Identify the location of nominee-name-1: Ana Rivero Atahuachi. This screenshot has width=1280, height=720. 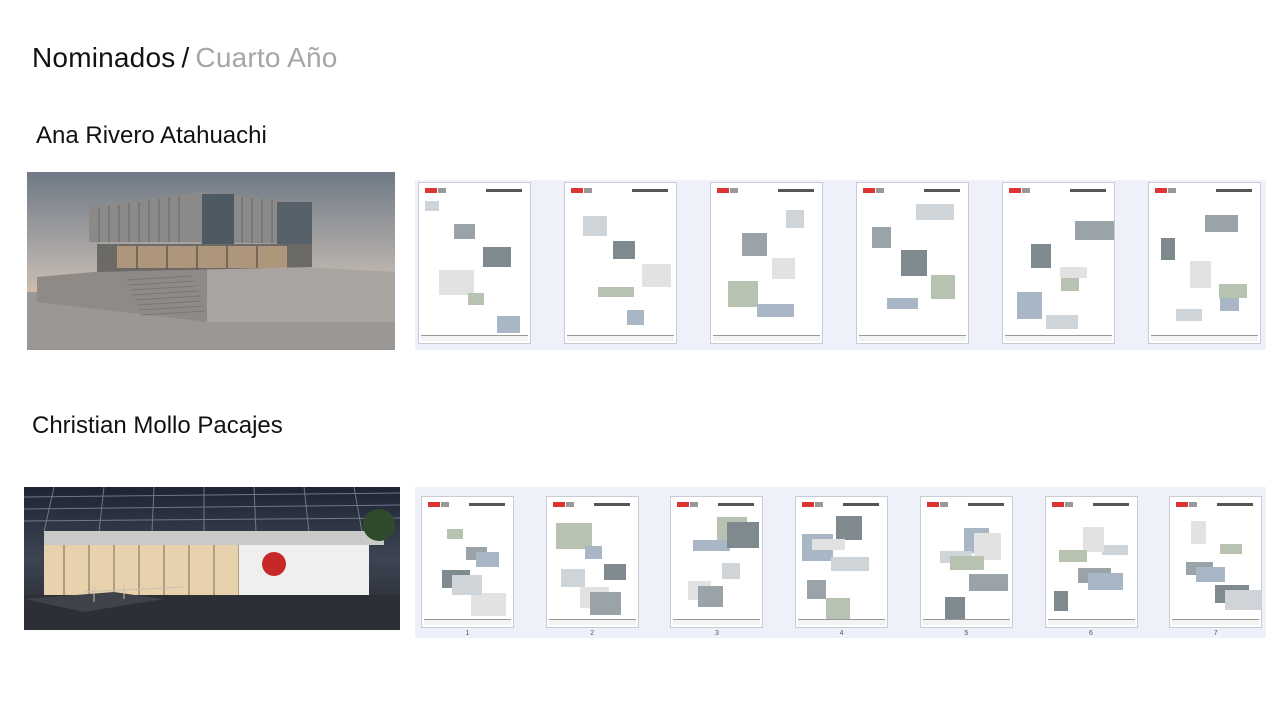
(151, 135).